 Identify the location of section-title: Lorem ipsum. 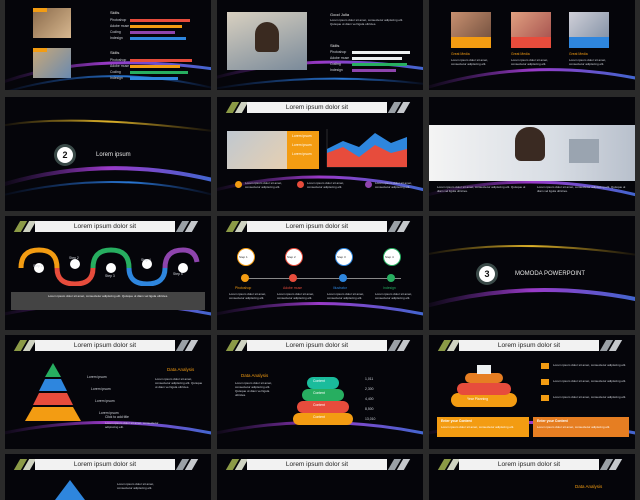
(113, 155).